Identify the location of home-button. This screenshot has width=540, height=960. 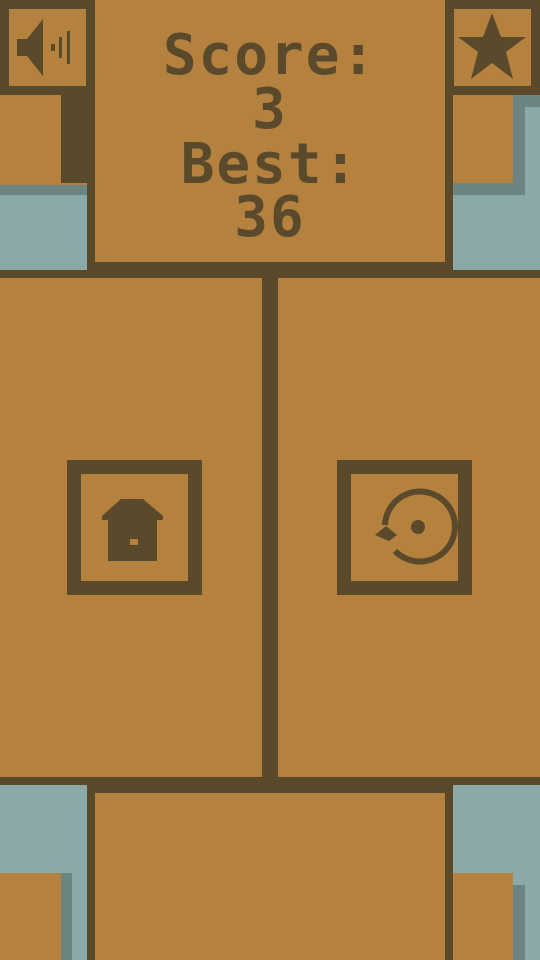
(134, 527).